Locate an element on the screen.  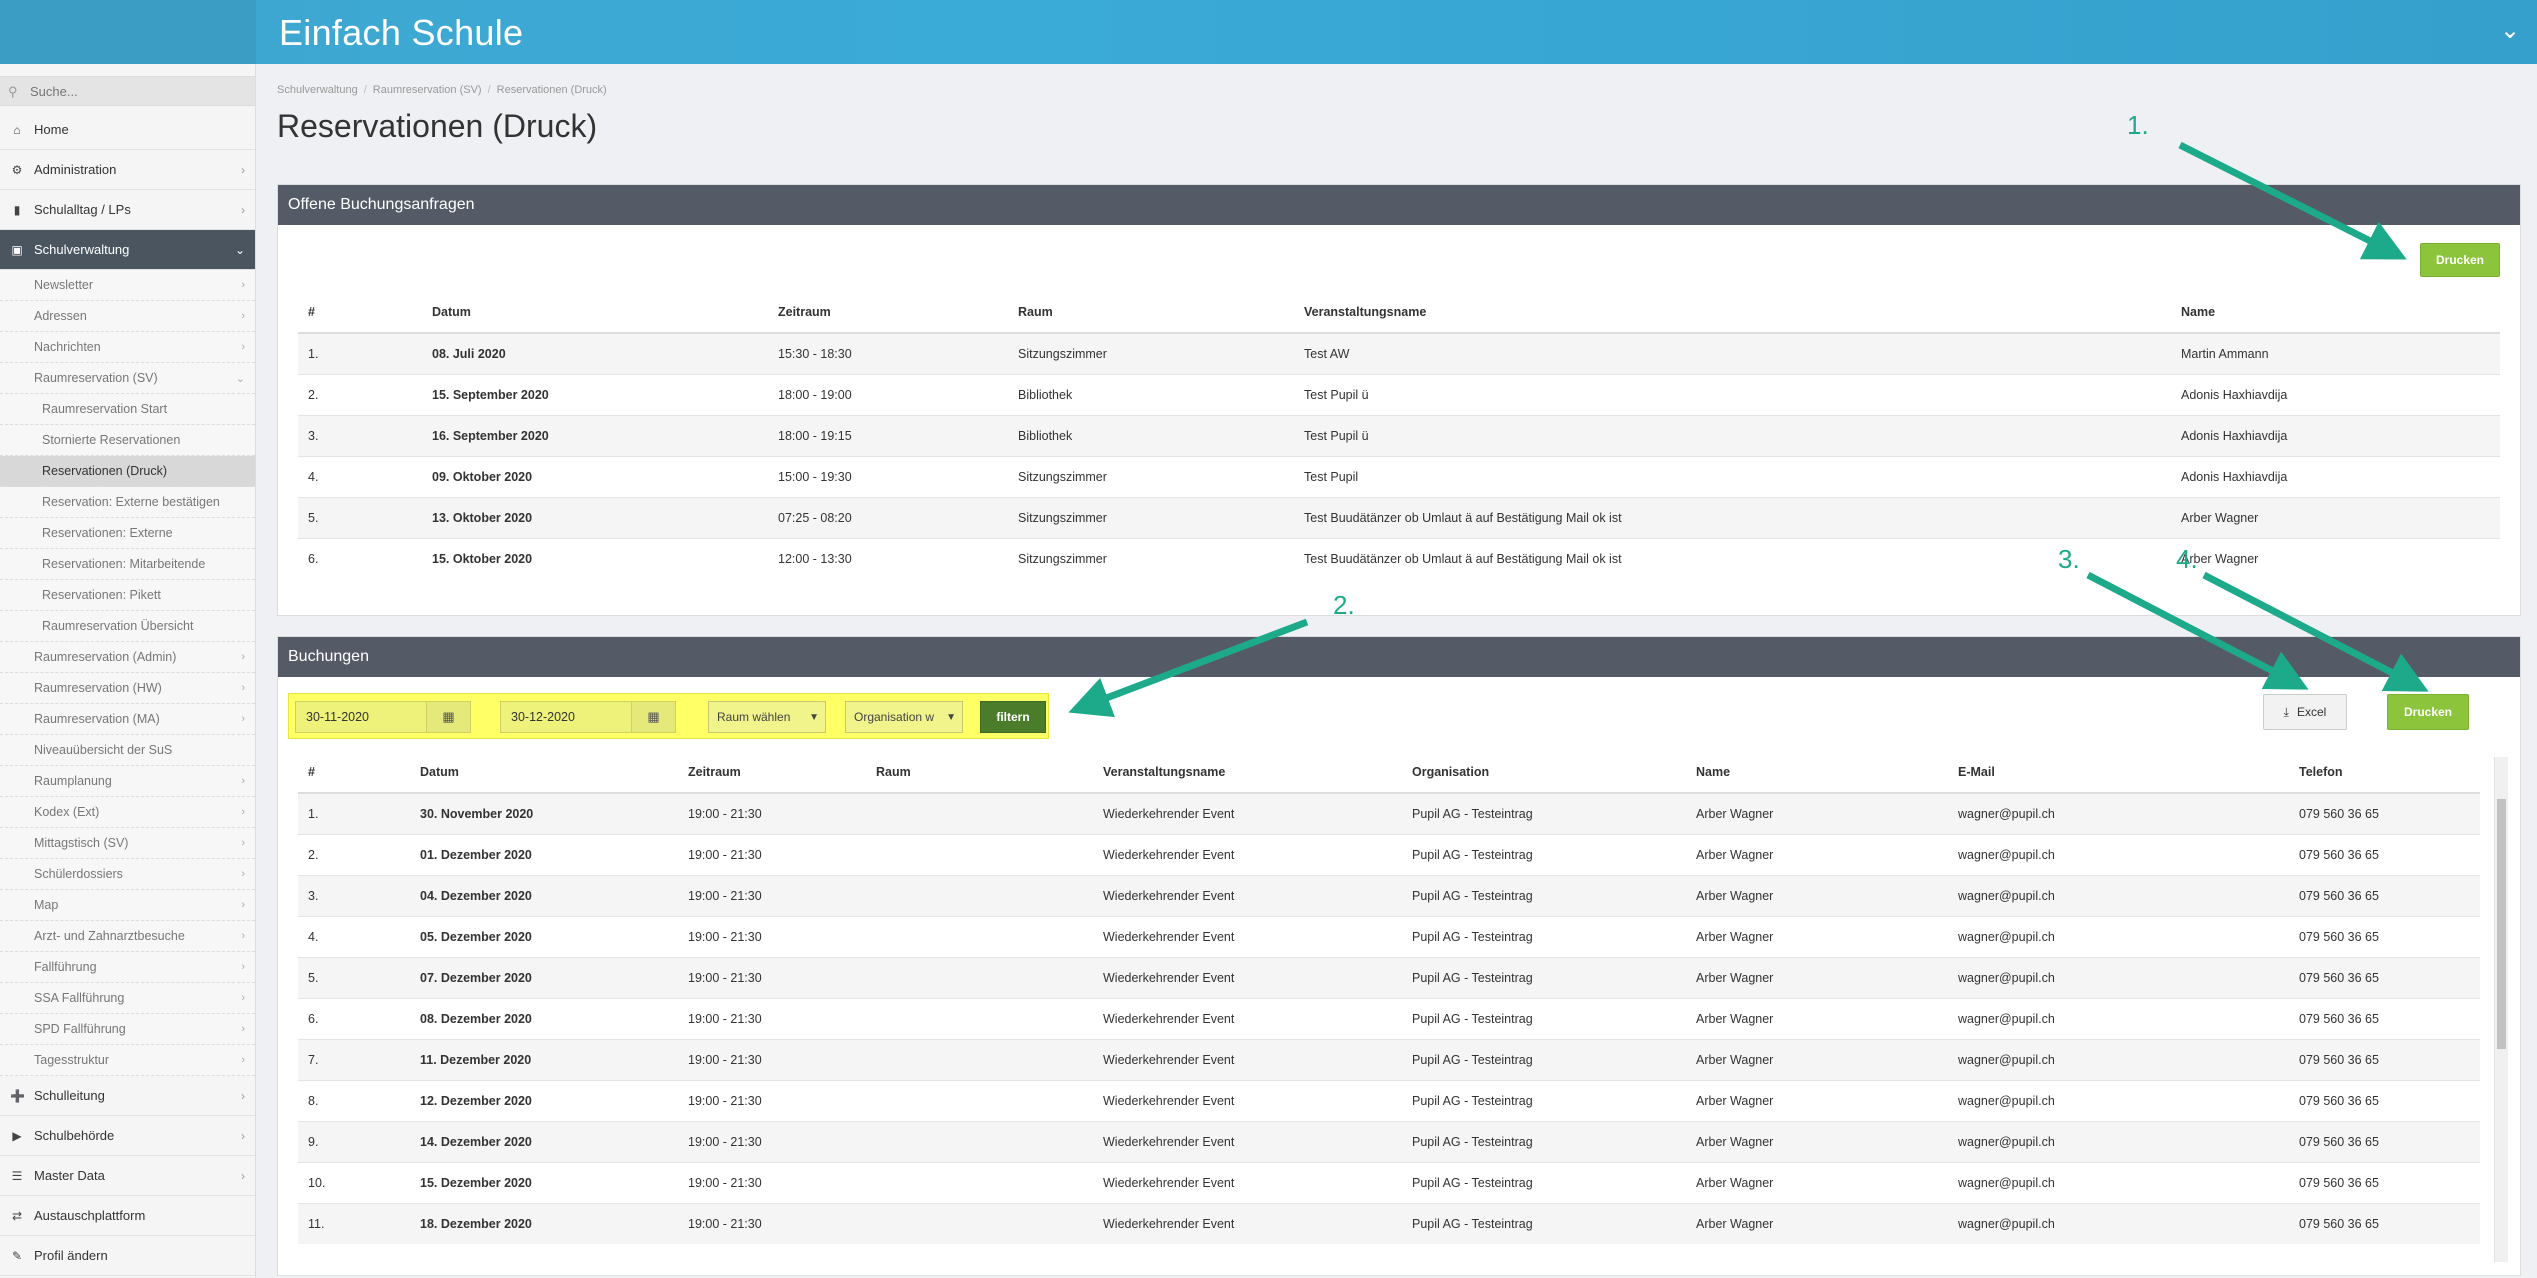
sidebar-item-schulleitung: ➕ Schulleitung › is located at coordinates (127, 1096).